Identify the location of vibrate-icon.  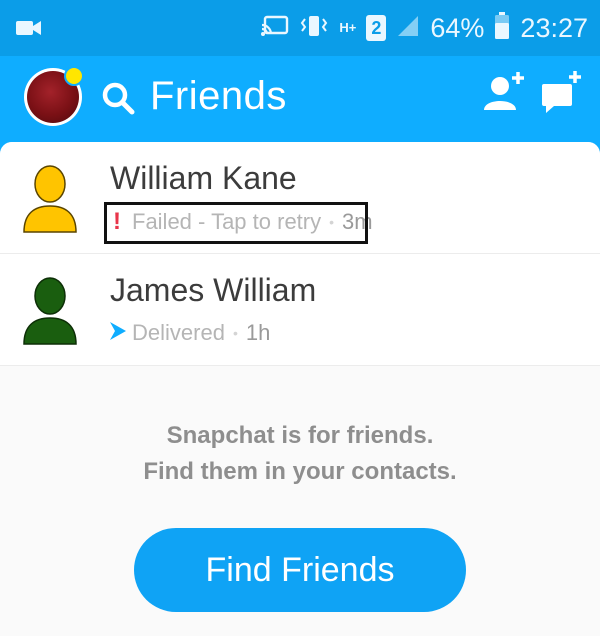
(314, 28).